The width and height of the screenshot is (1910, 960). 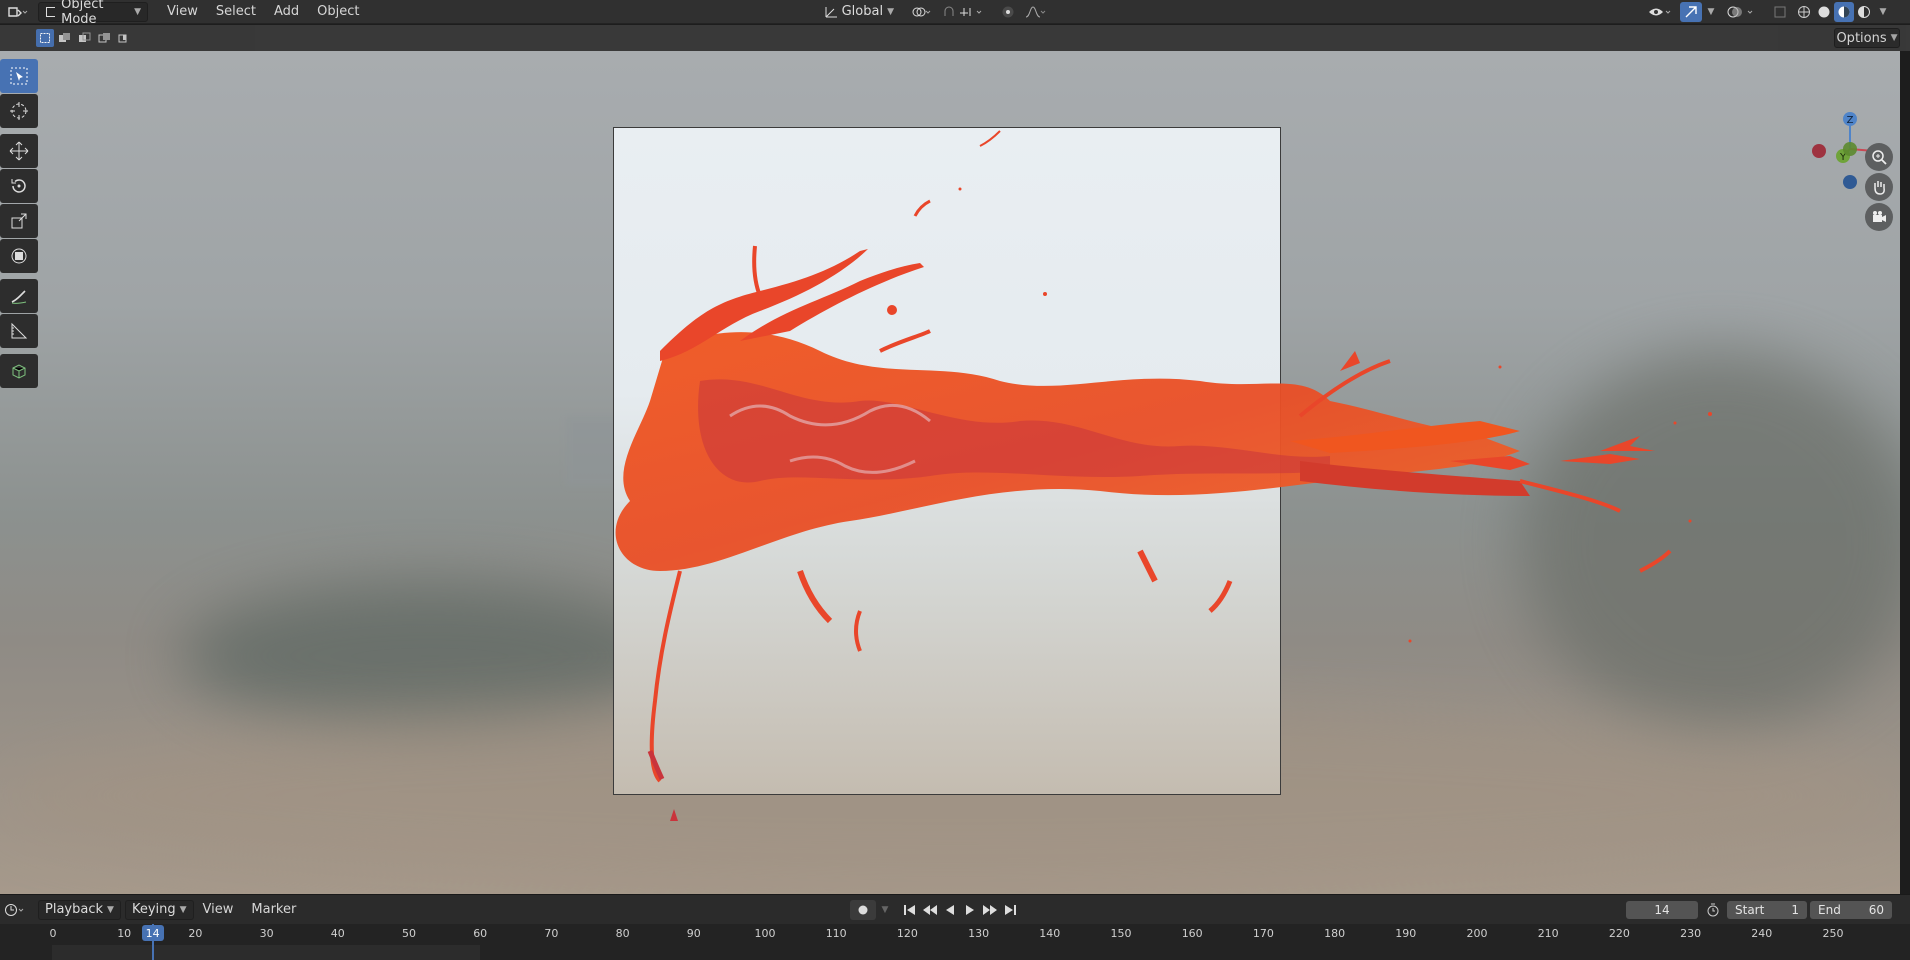 What do you see at coordinates (1876, 909) in the screenshot?
I see `end-value: 60` at bounding box center [1876, 909].